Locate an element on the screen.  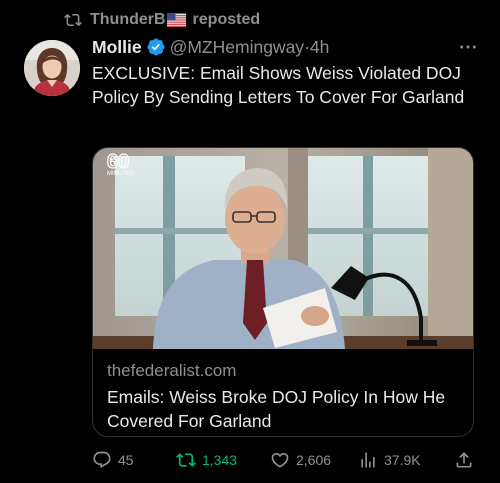
watermark-word: MINUTES is located at coordinates (120, 174).